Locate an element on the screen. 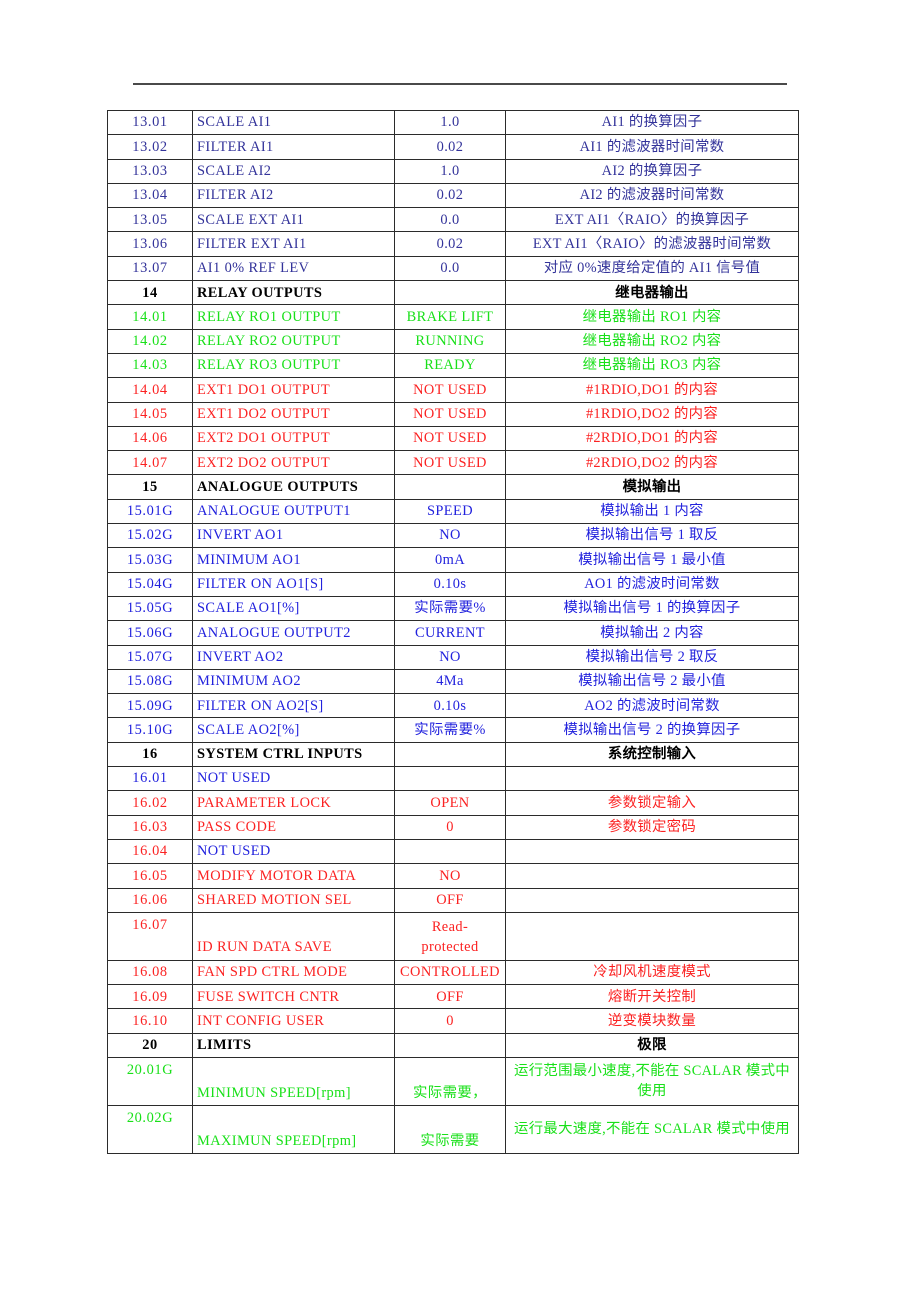  parameter-id-cell: 16.07 is located at coordinates (150, 936).